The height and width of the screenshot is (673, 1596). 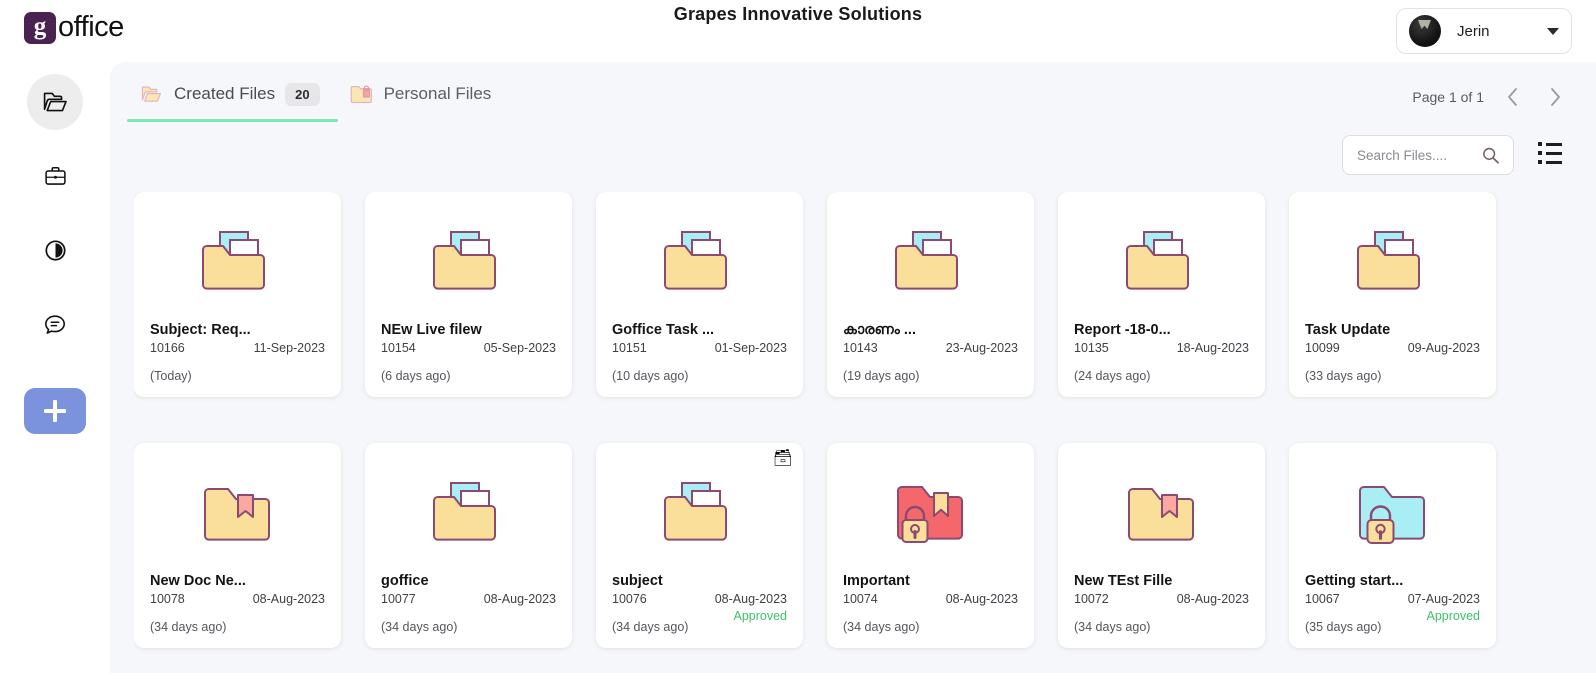 I want to click on file-id: 10072, so click(x=1091, y=598).